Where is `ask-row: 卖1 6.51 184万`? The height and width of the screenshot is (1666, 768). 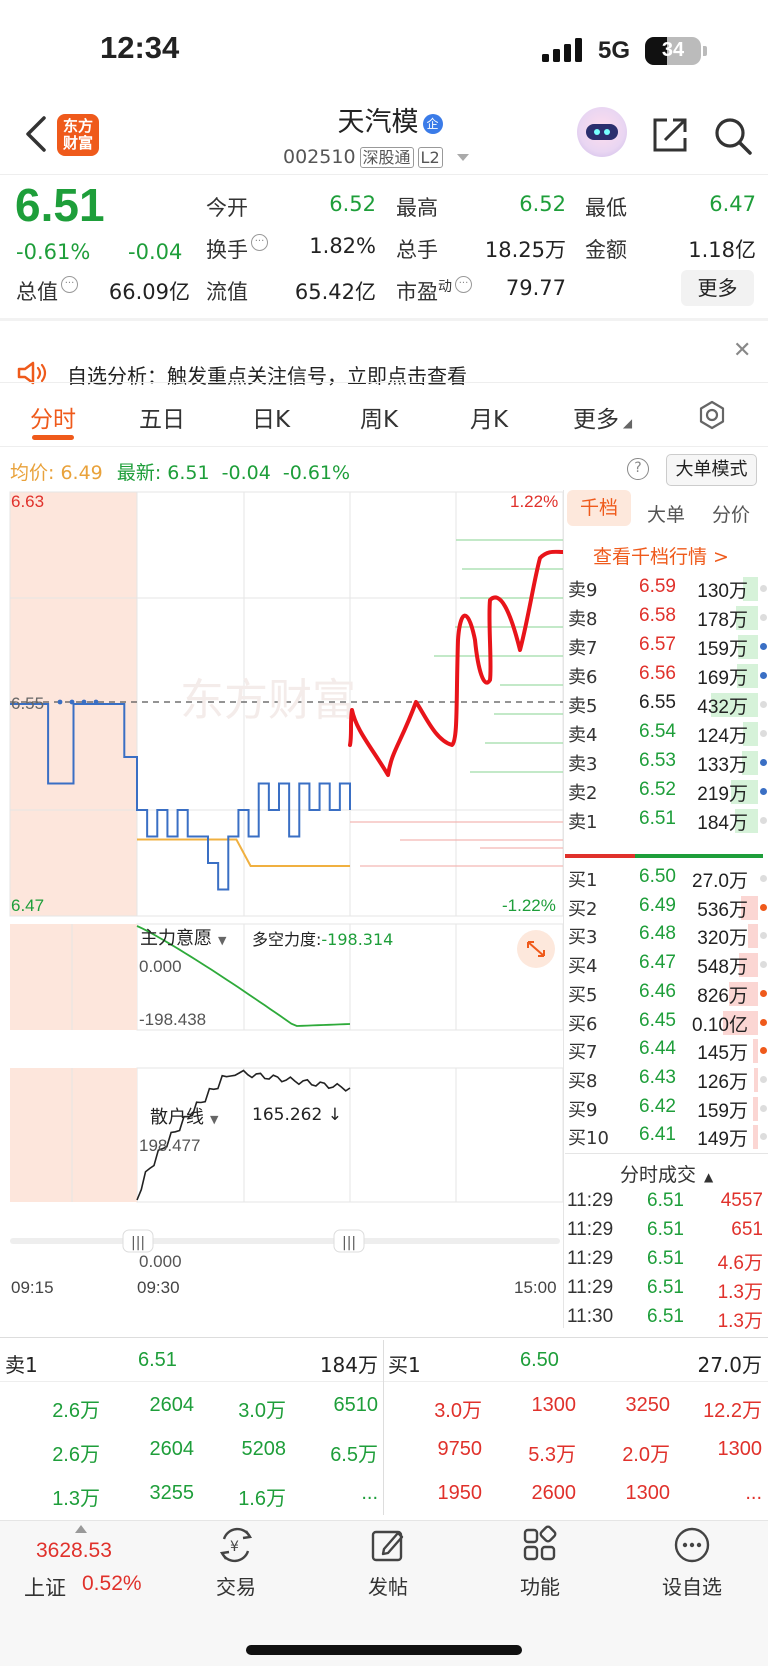 ask-row: 卖1 6.51 184万 is located at coordinates (666, 821).